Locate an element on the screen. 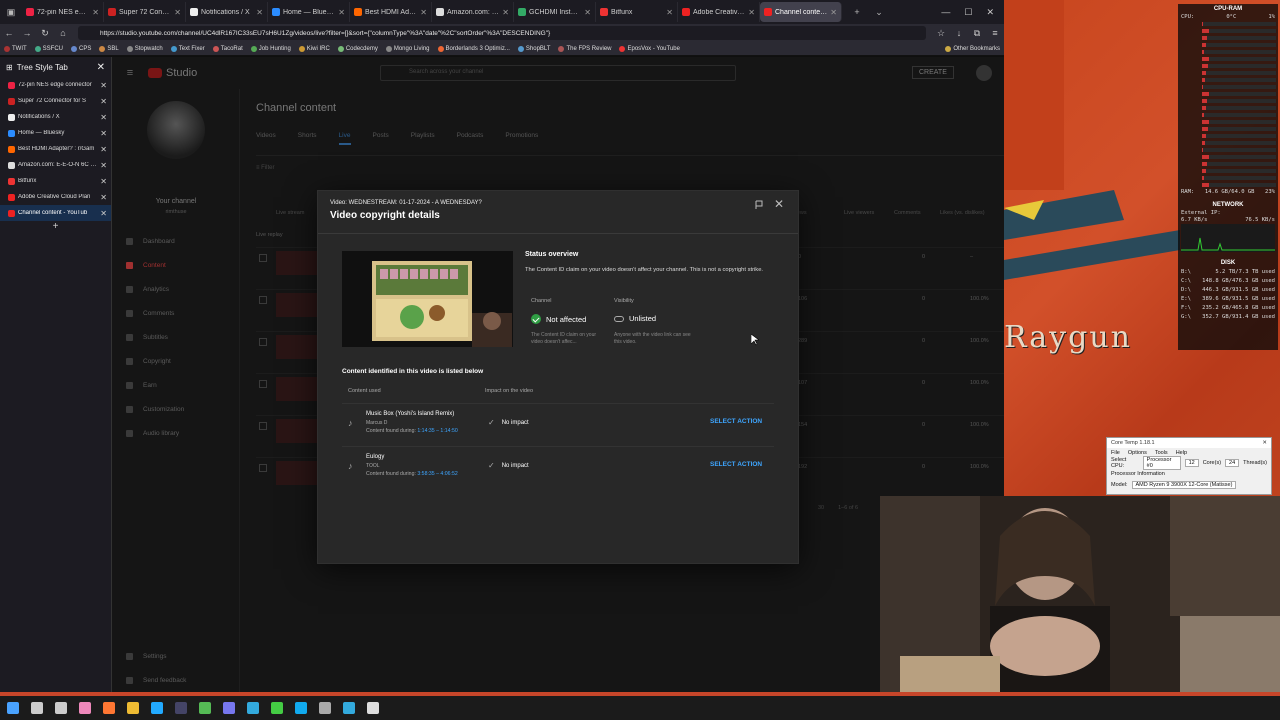  sidebar-tab-item: Best HDMI Adapter? : r/Gam ✕ is located at coordinates (55, 149).